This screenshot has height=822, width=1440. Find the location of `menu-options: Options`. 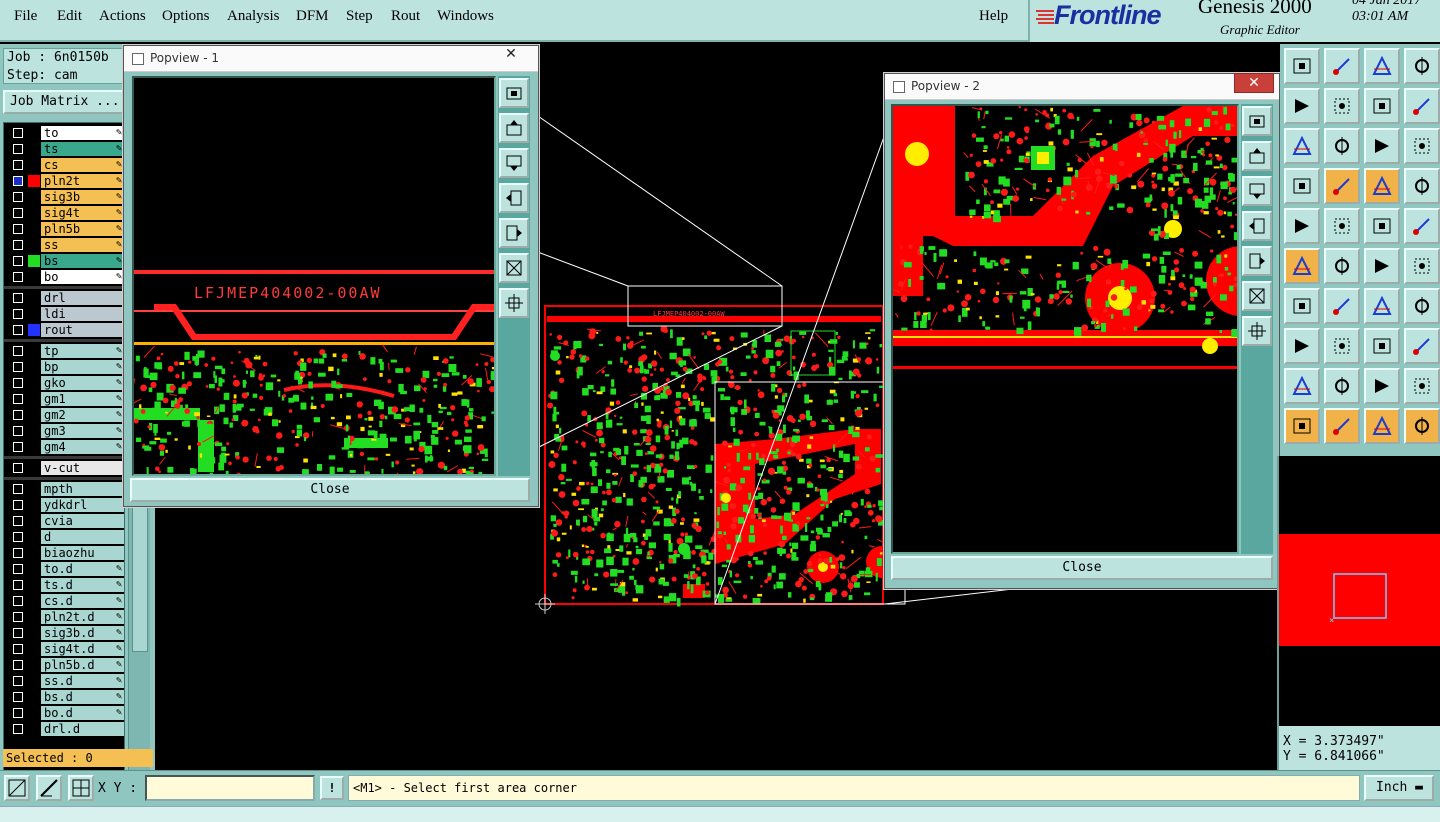

menu-options: Options is located at coordinates (186, 16).